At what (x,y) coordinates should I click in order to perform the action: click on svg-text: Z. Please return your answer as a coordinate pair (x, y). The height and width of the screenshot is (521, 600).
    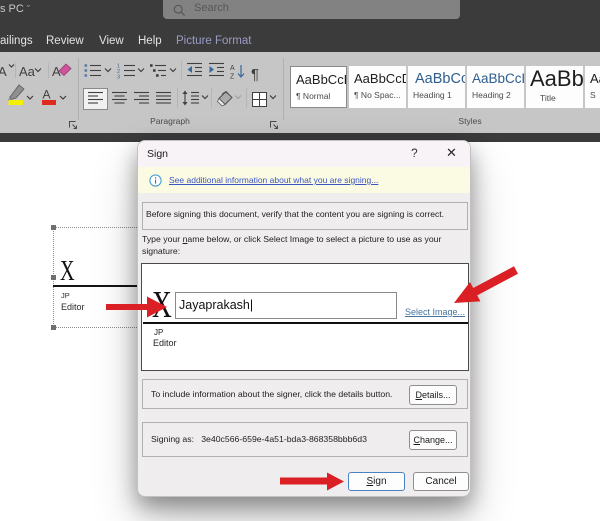
    Looking at the image, I should click on (232, 77).